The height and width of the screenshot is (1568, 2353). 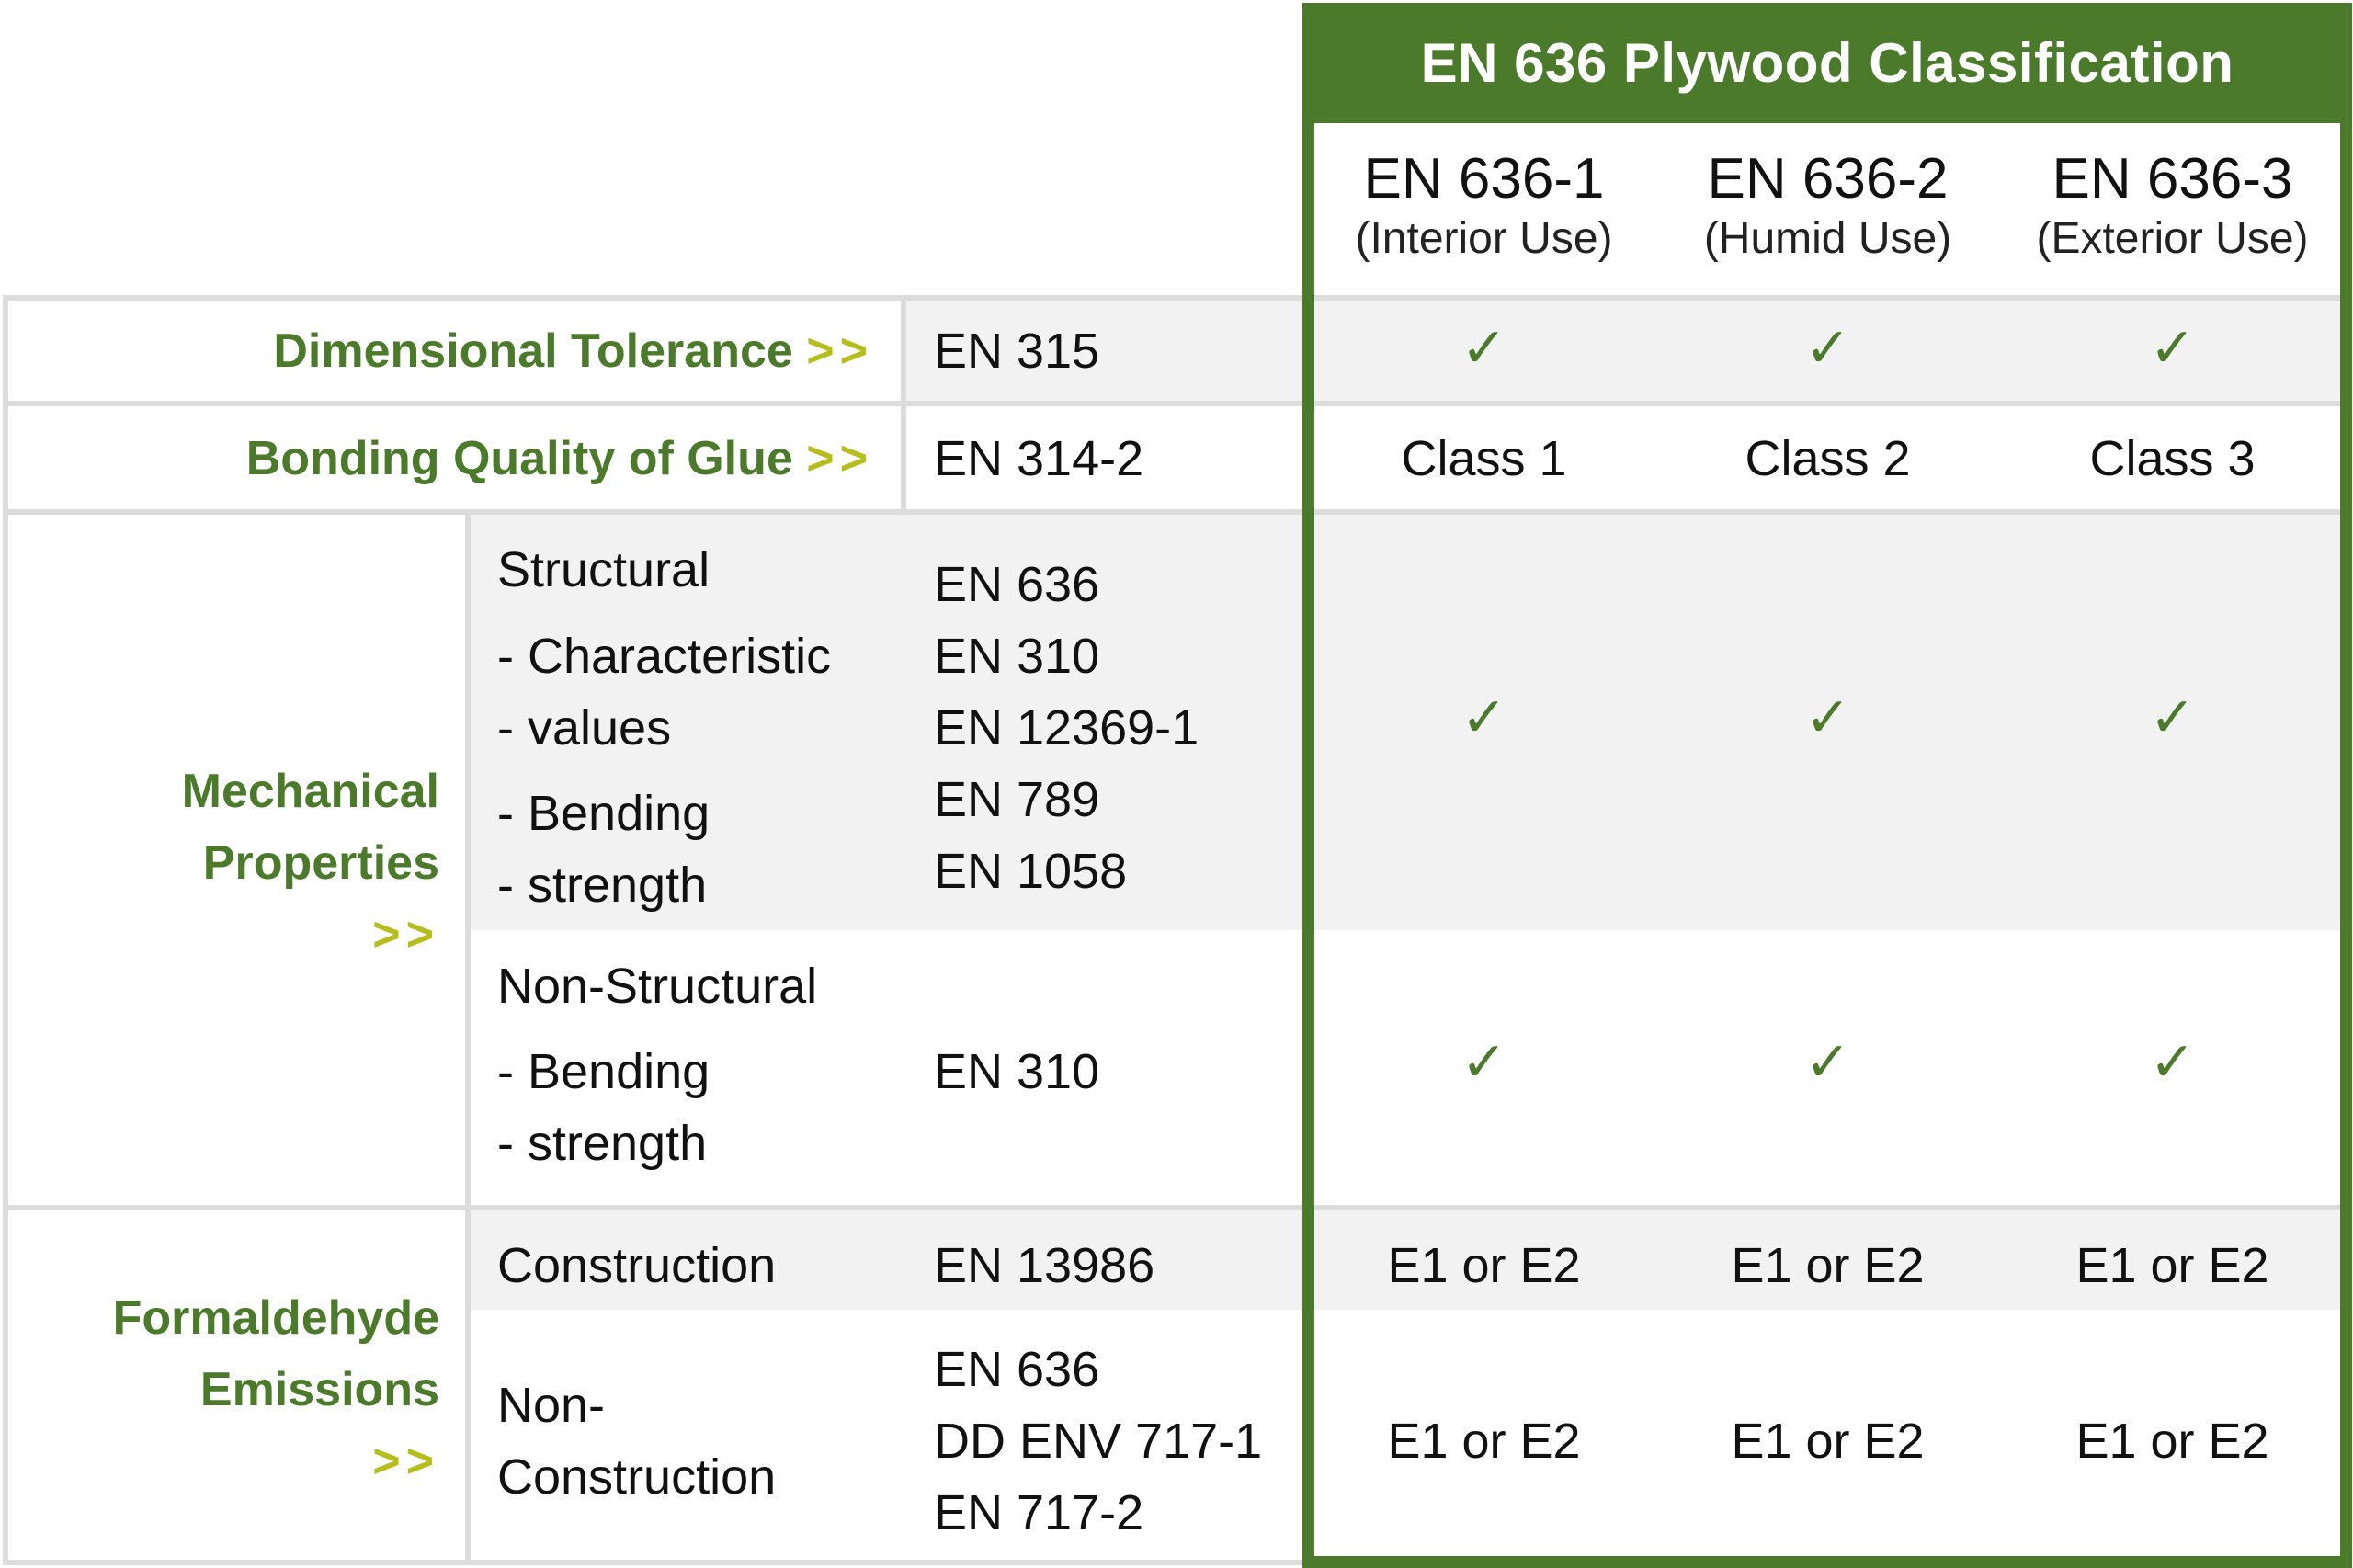 What do you see at coordinates (533, 351) in the screenshot?
I see `label-text: Dimensional Tolerance` at bounding box center [533, 351].